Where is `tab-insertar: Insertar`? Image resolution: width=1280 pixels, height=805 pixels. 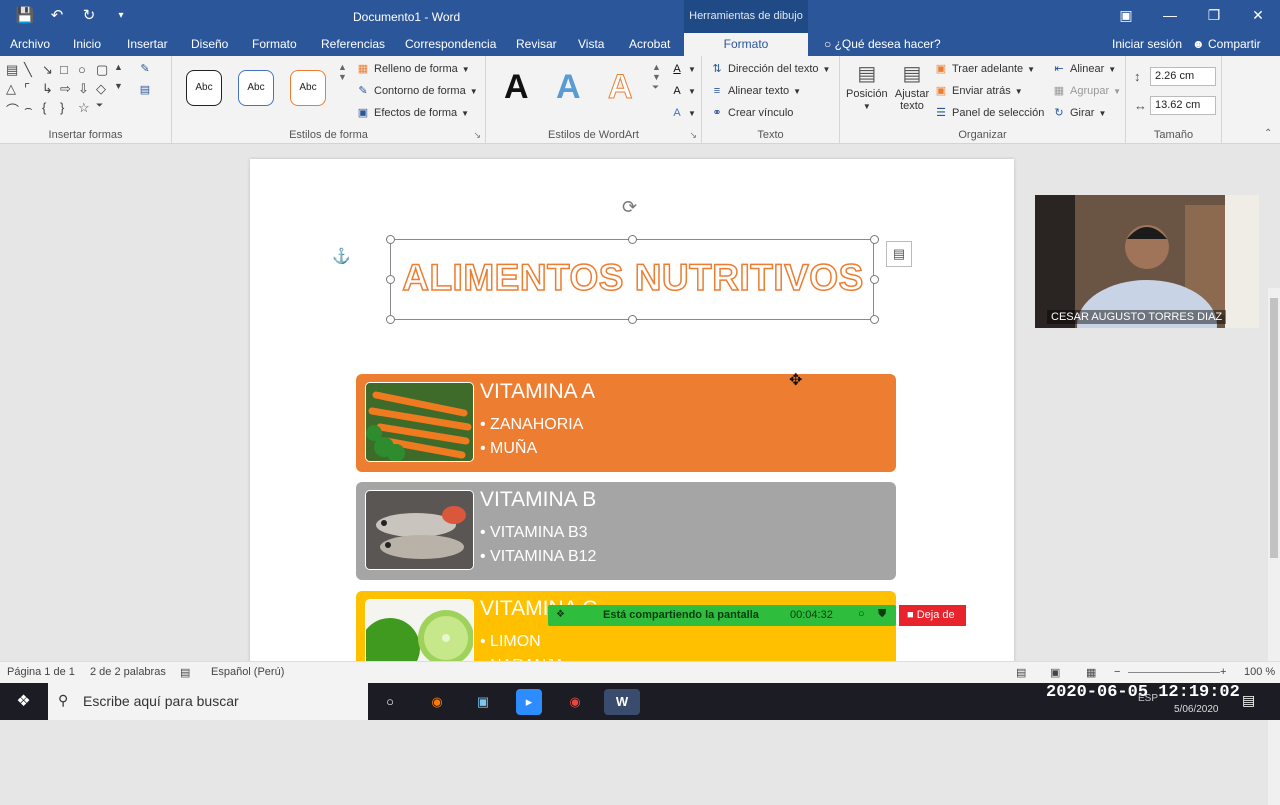 tab-insertar: Insertar is located at coordinates (147, 44).